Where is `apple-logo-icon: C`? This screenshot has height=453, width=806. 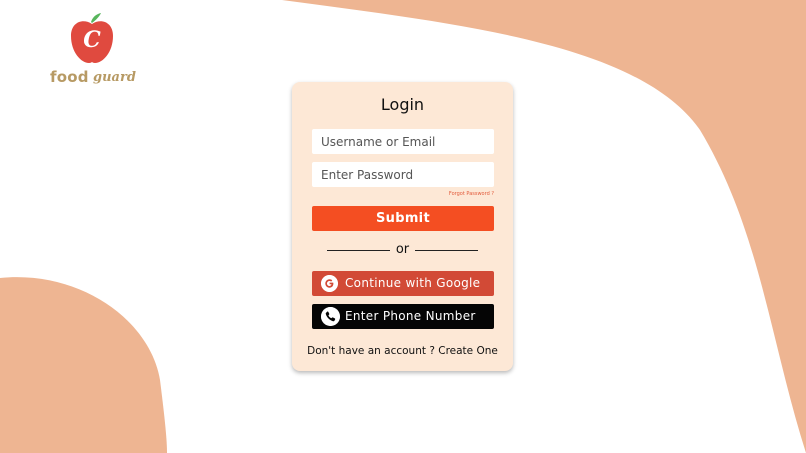
apple-logo-icon: C is located at coordinates (92, 38).